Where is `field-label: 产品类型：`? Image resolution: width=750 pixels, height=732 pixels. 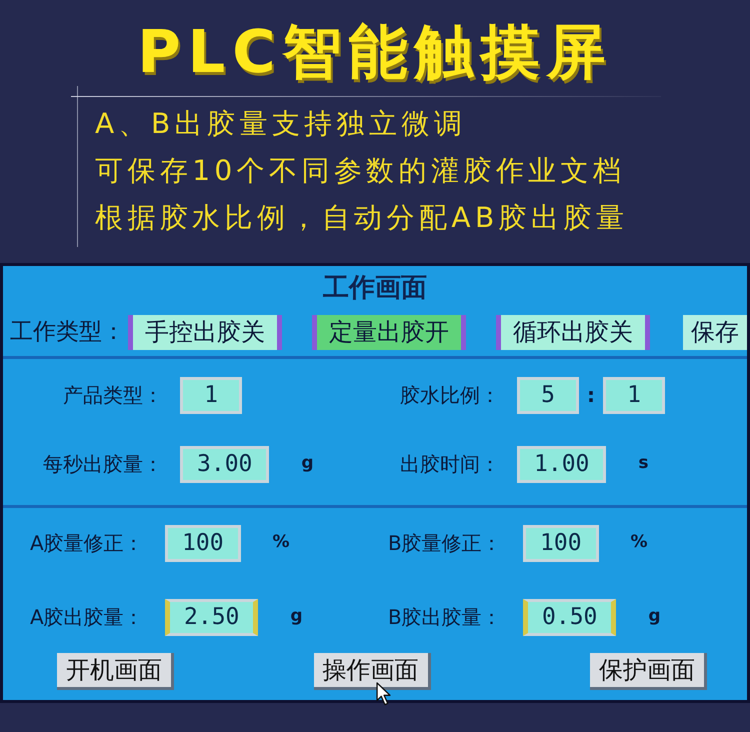 field-label: 产品类型： is located at coordinates (112, 395).